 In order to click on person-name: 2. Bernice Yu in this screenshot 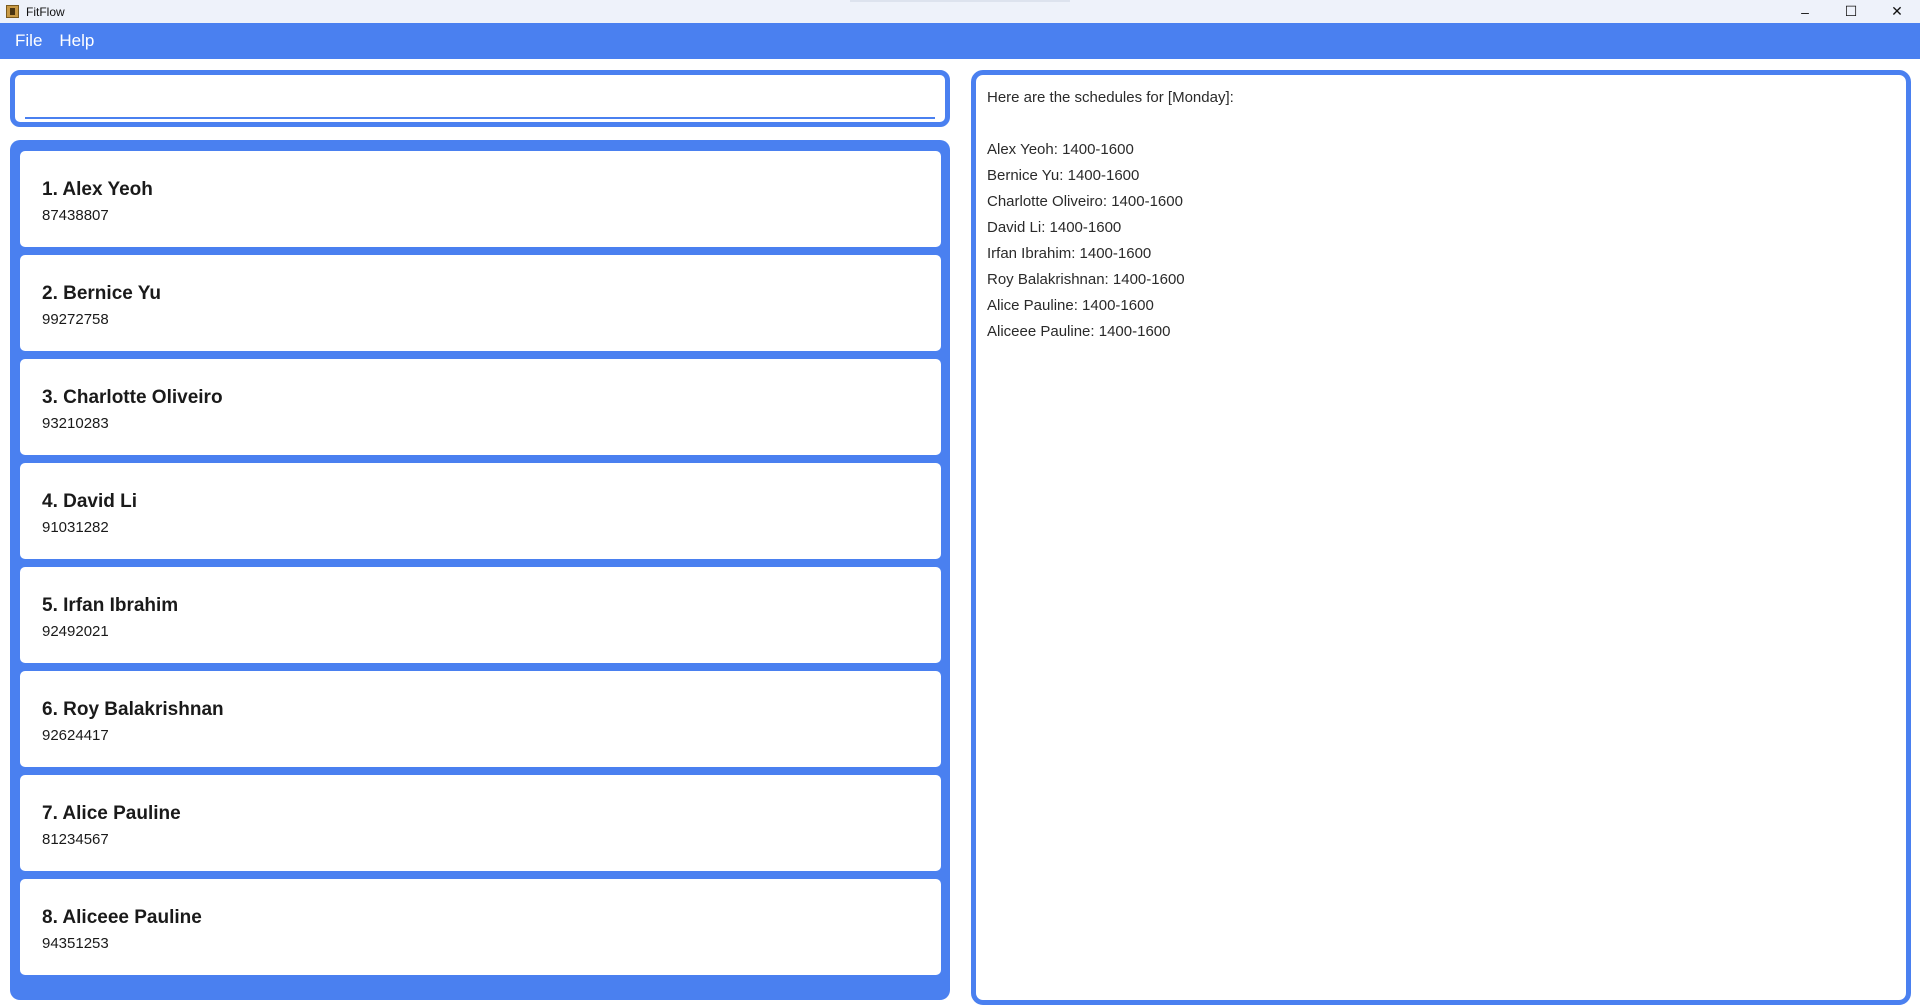, I will do `click(101, 293)`.